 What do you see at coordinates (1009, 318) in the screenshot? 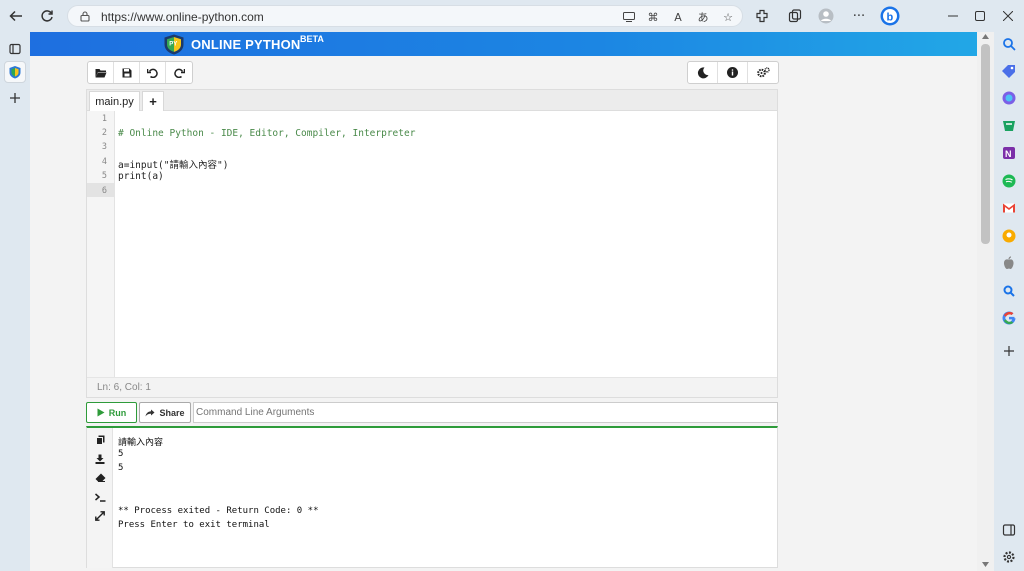
I see `google-icon` at bounding box center [1009, 318].